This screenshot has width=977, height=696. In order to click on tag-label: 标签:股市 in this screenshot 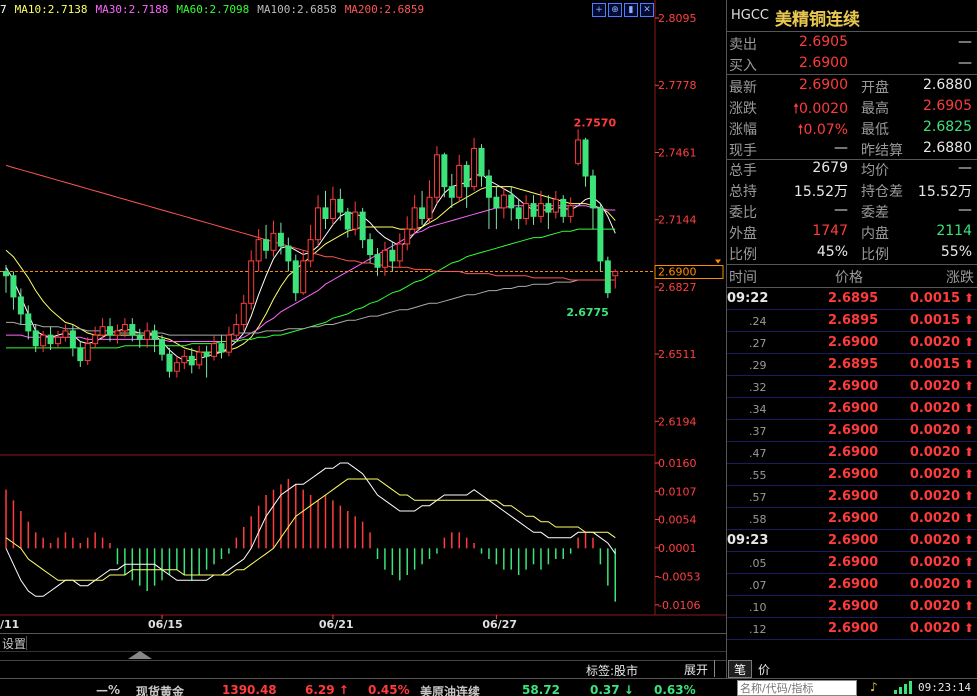, I will do `click(612, 670)`.